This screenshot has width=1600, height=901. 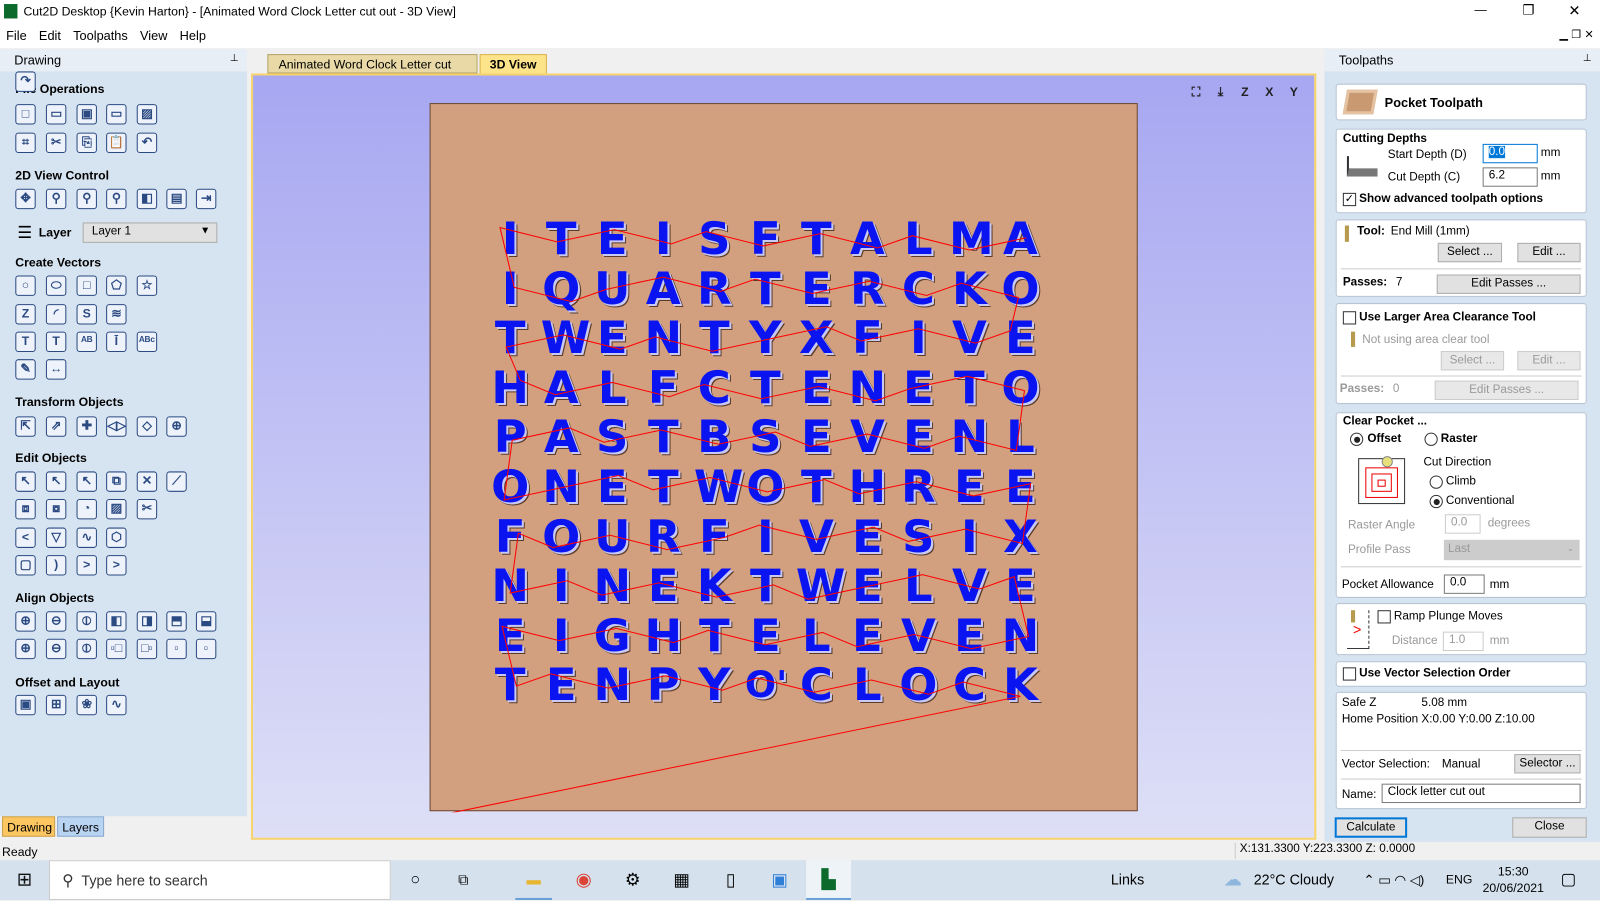 I want to click on array-copy-icon: ⊞, so click(x=56, y=705).